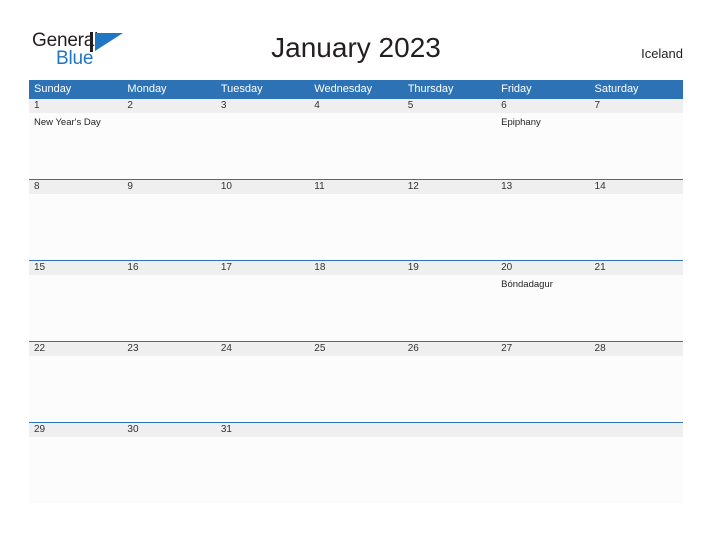  Describe the element at coordinates (241, 89) in the screenshot. I see `weekday-tuesday: Tuesday` at that location.